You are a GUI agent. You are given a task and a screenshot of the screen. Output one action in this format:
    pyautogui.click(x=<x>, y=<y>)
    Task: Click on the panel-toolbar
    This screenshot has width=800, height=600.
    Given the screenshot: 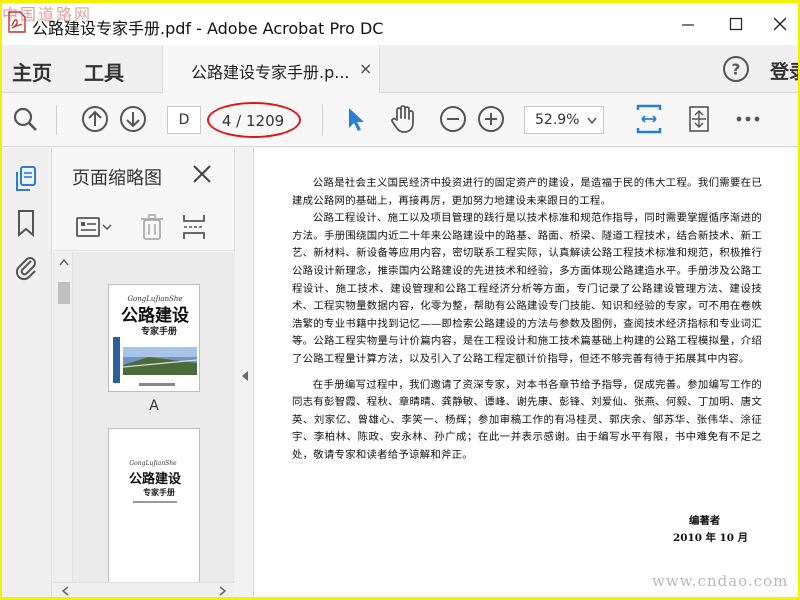 What is the action you would take?
    pyautogui.click(x=144, y=227)
    